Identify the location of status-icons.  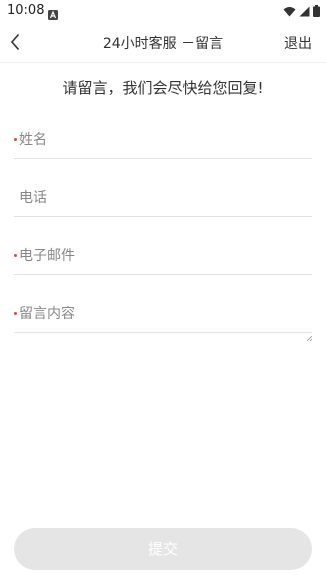
(300, 11).